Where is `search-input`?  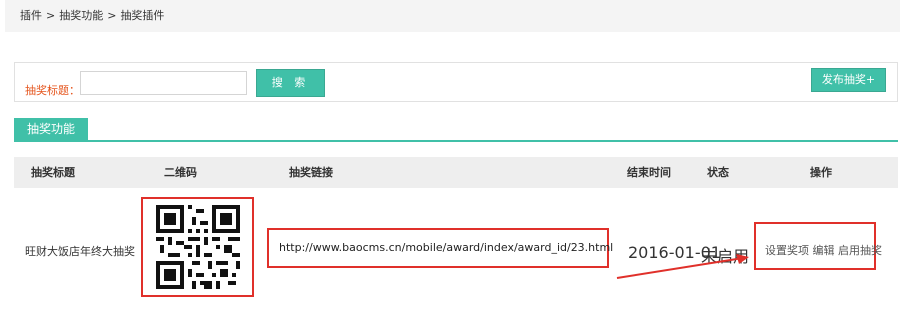 search-input is located at coordinates (163, 83).